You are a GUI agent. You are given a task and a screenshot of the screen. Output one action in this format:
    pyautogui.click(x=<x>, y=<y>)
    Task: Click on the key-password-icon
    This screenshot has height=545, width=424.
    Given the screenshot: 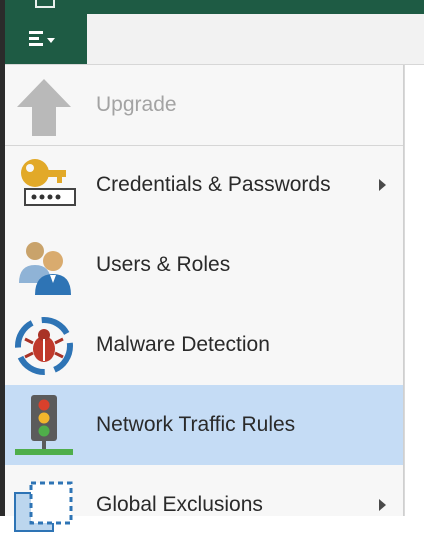 What is the action you would take?
    pyautogui.click(x=48, y=182)
    